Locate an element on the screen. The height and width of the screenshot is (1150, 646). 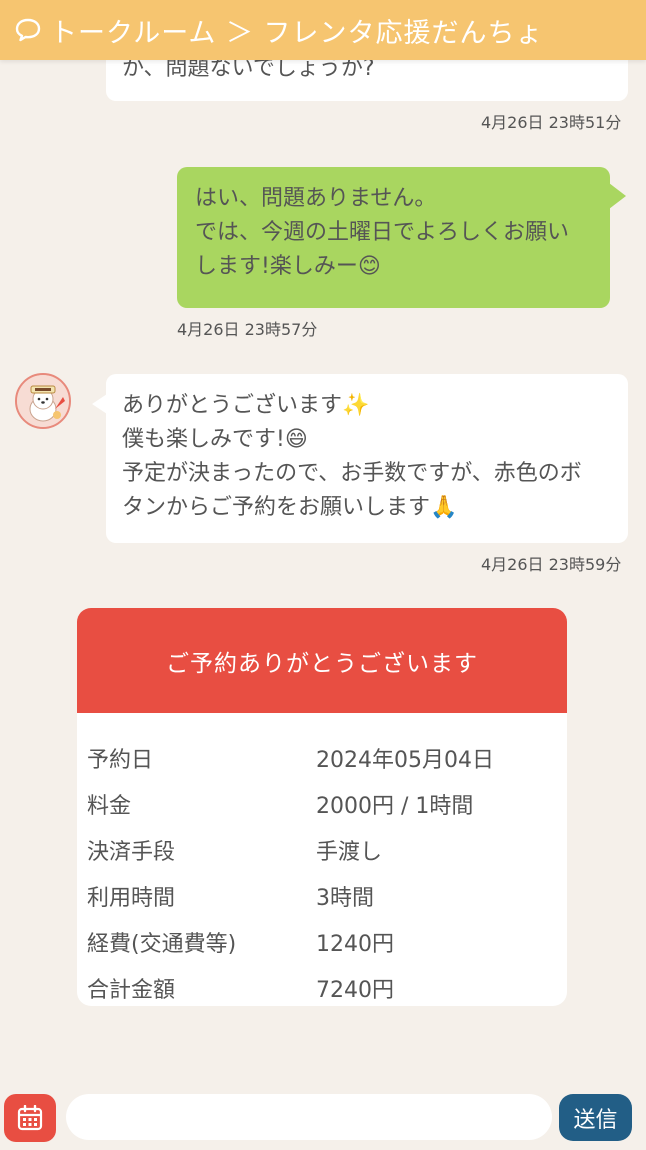
reservation-row-fee: 料金 2000円 / 1時間 is located at coordinates (322, 804).